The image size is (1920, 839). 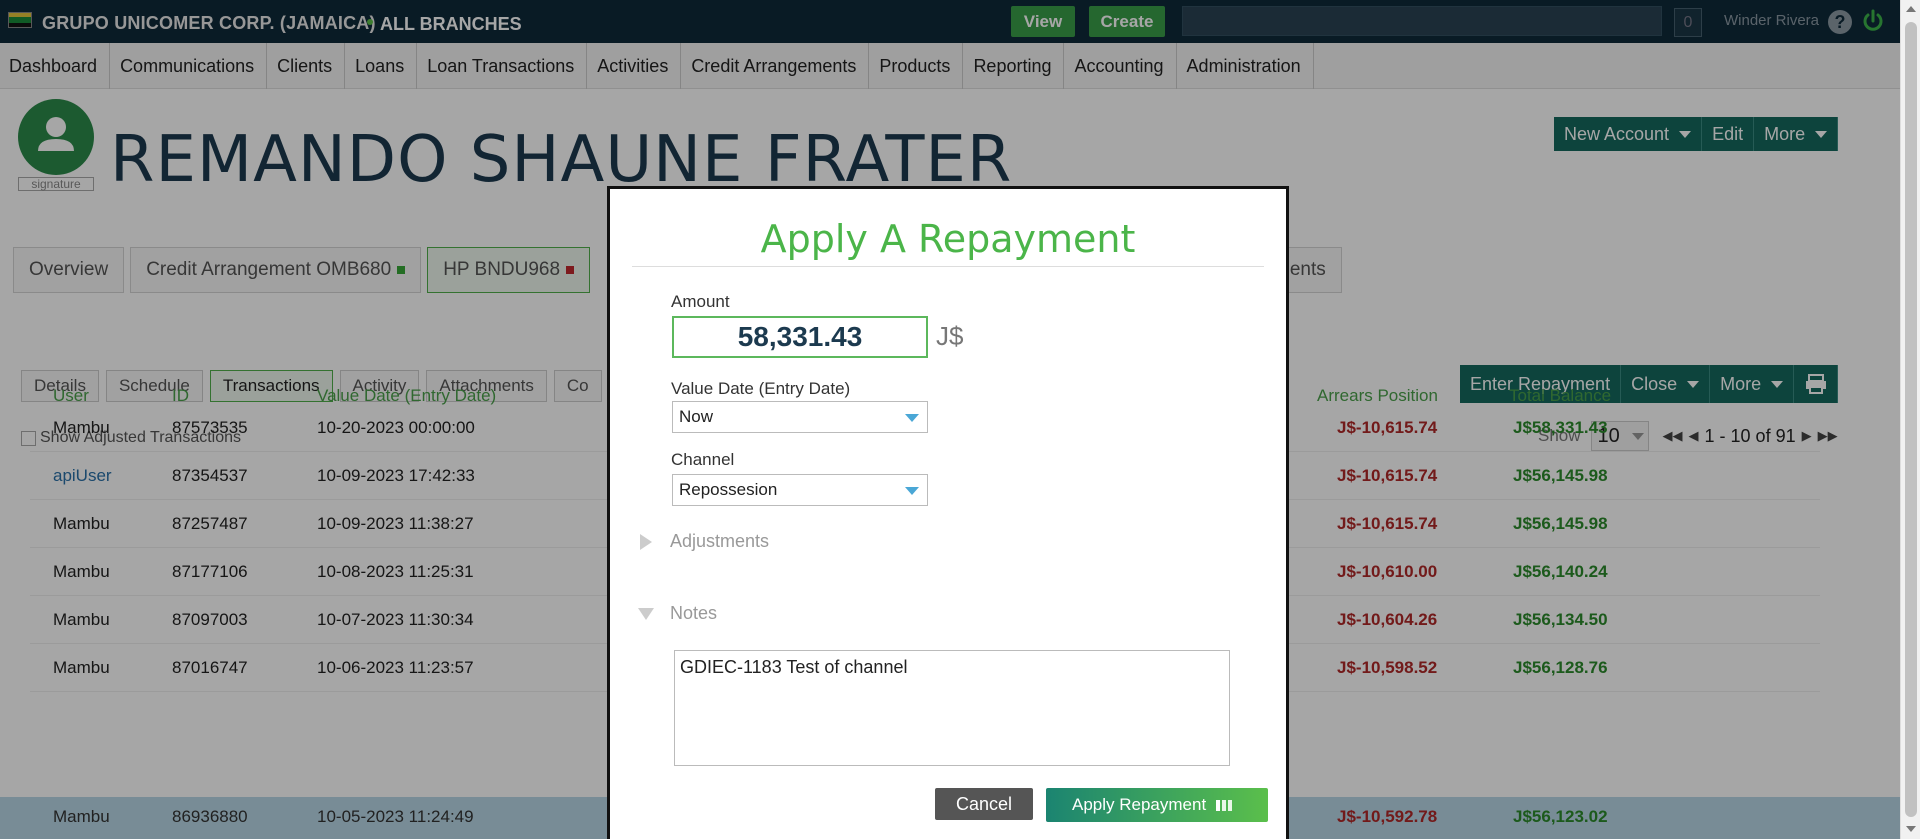 I want to click on notes-textarea: GDIEC-1183 Test of channel, so click(x=952, y=708).